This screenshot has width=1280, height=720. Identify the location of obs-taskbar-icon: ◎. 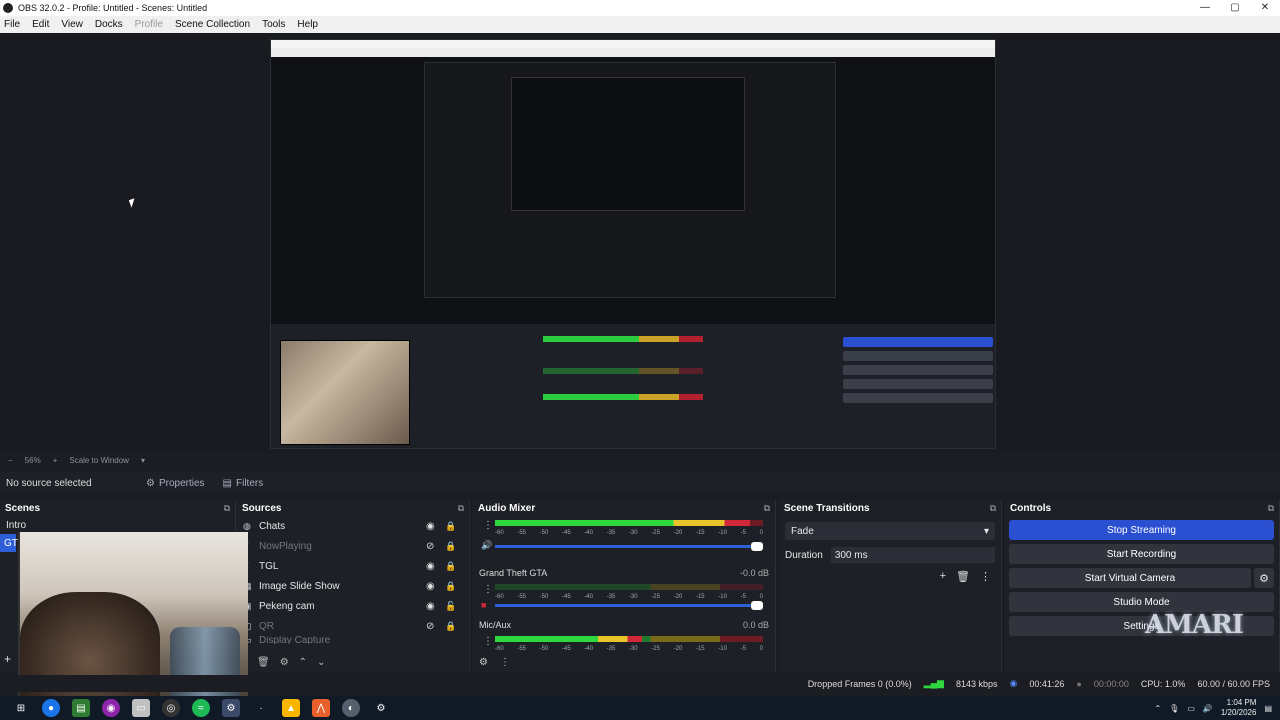
(171, 708).